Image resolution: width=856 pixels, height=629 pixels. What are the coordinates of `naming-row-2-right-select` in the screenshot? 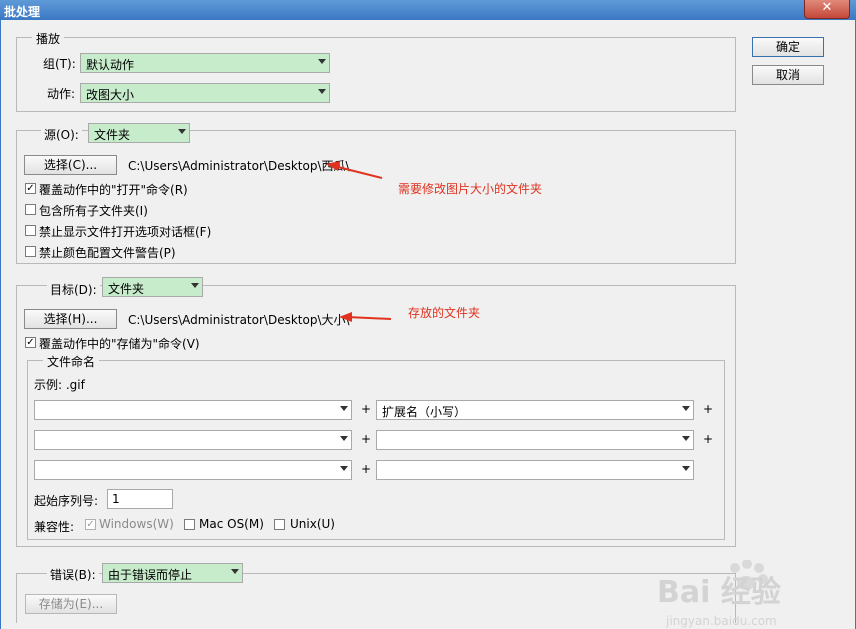 It's located at (535, 440).